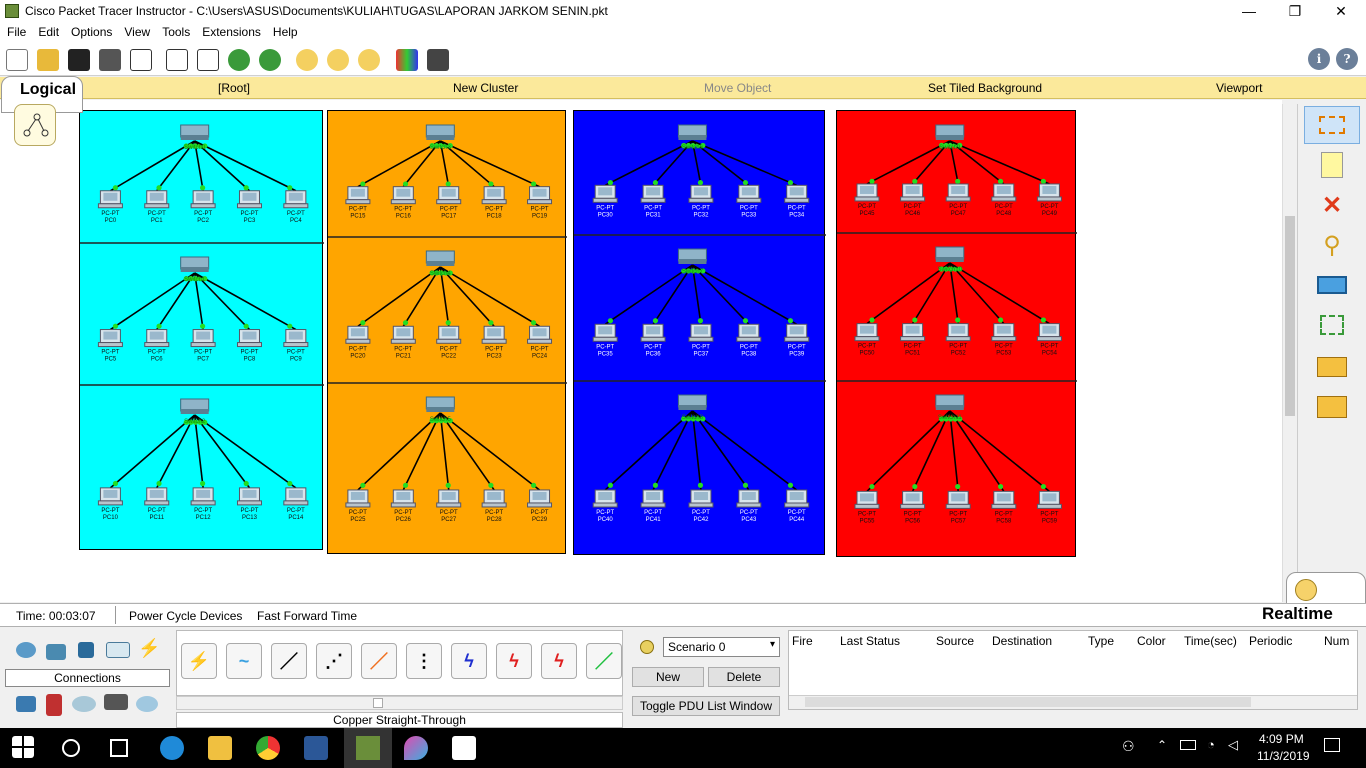 The image size is (1366, 768). What do you see at coordinates (1211, 744) in the screenshot?
I see `wifi-icon: ◔` at bounding box center [1211, 744].